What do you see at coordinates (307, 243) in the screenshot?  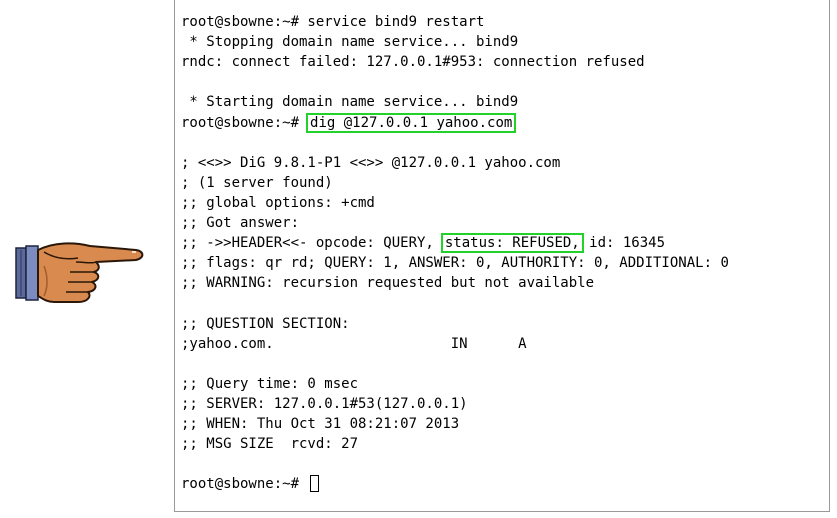 I see `header-prefix: ;; ->>HEADER<<- opcode: QUERY,` at bounding box center [307, 243].